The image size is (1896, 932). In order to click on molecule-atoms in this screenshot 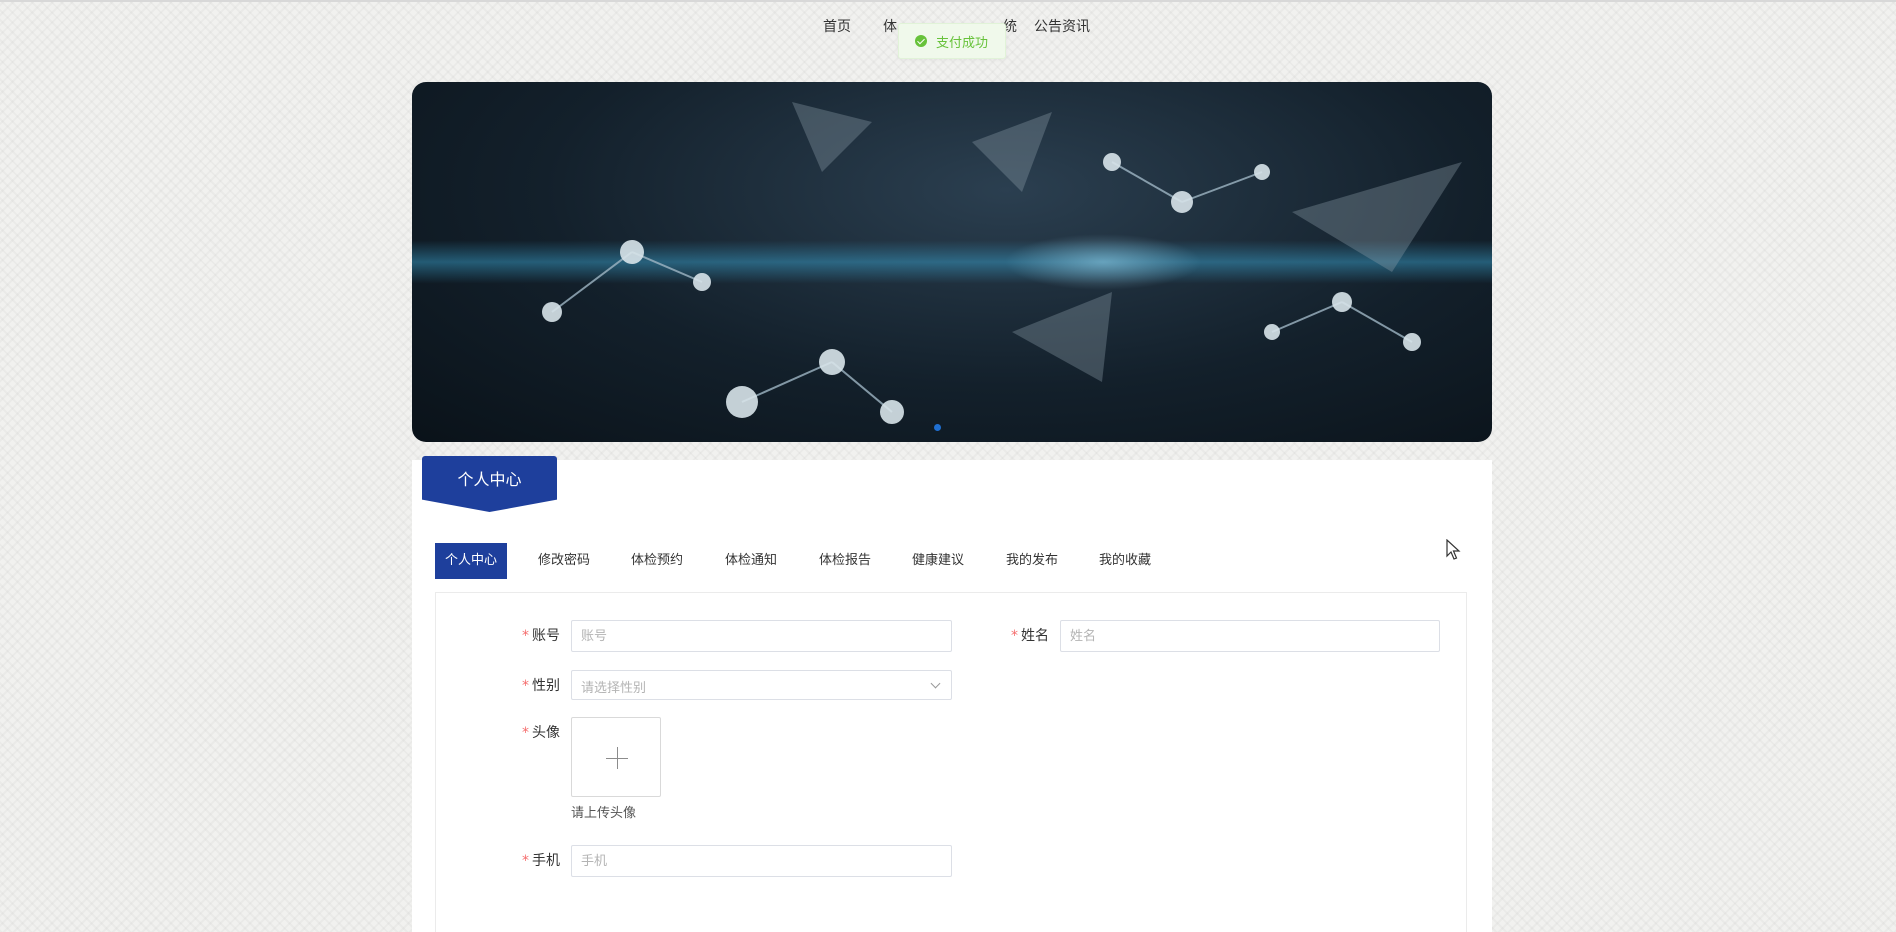, I will do `click(981, 288)`.